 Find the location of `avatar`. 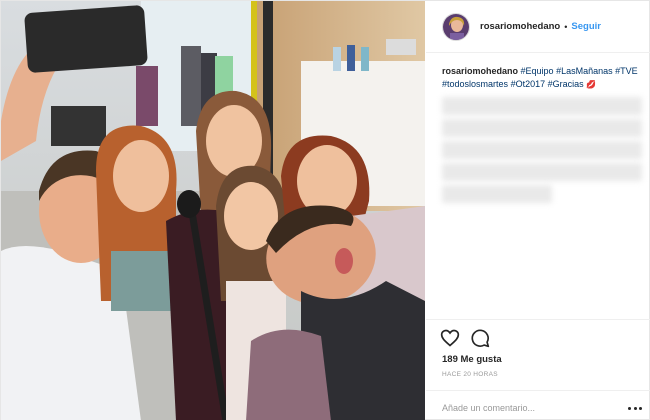

avatar is located at coordinates (456, 26).